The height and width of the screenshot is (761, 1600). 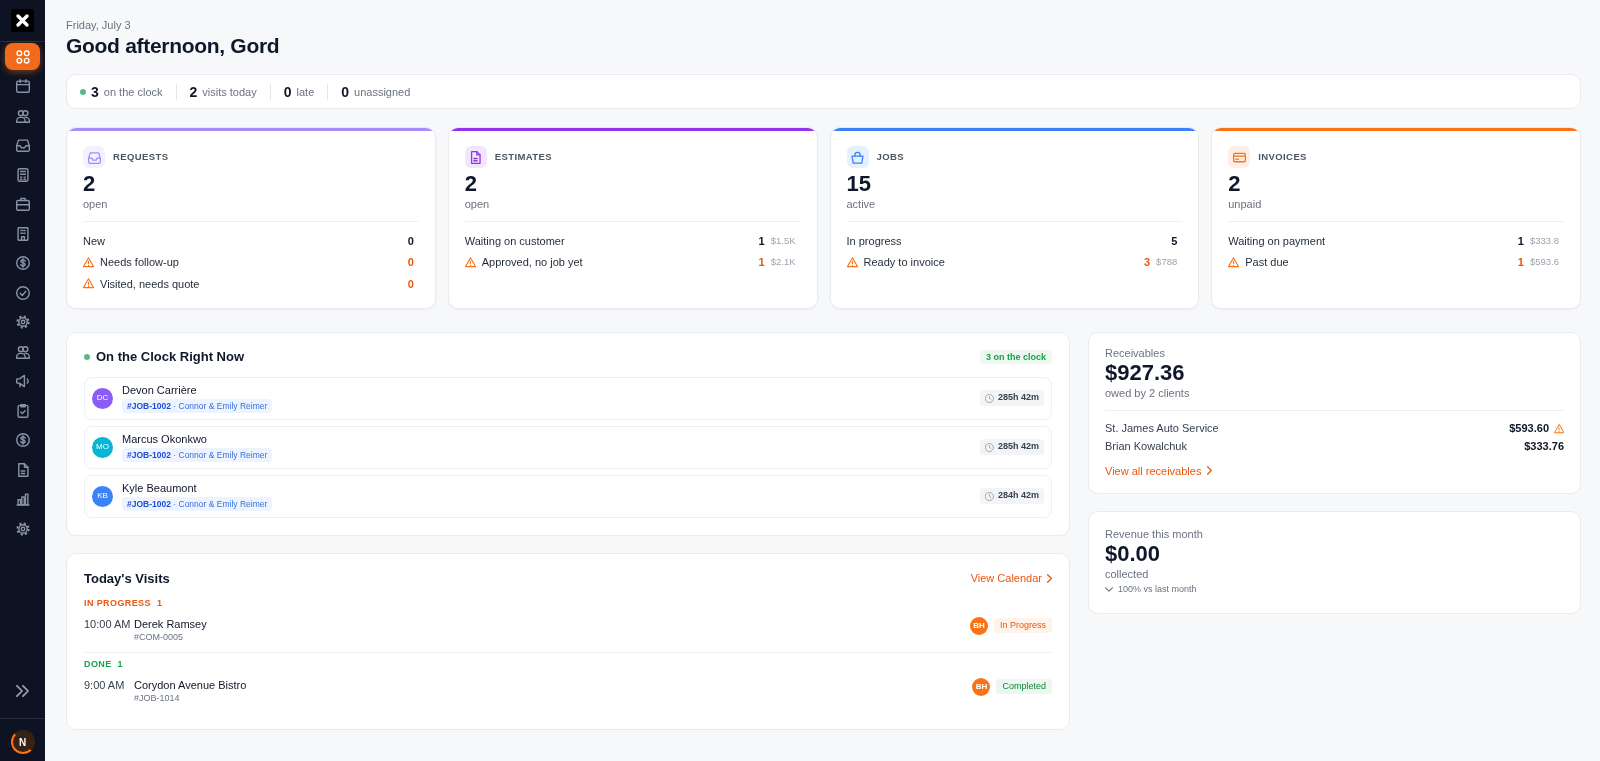 What do you see at coordinates (783, 240) in the screenshot?
I see `row-amount: $1.5K` at bounding box center [783, 240].